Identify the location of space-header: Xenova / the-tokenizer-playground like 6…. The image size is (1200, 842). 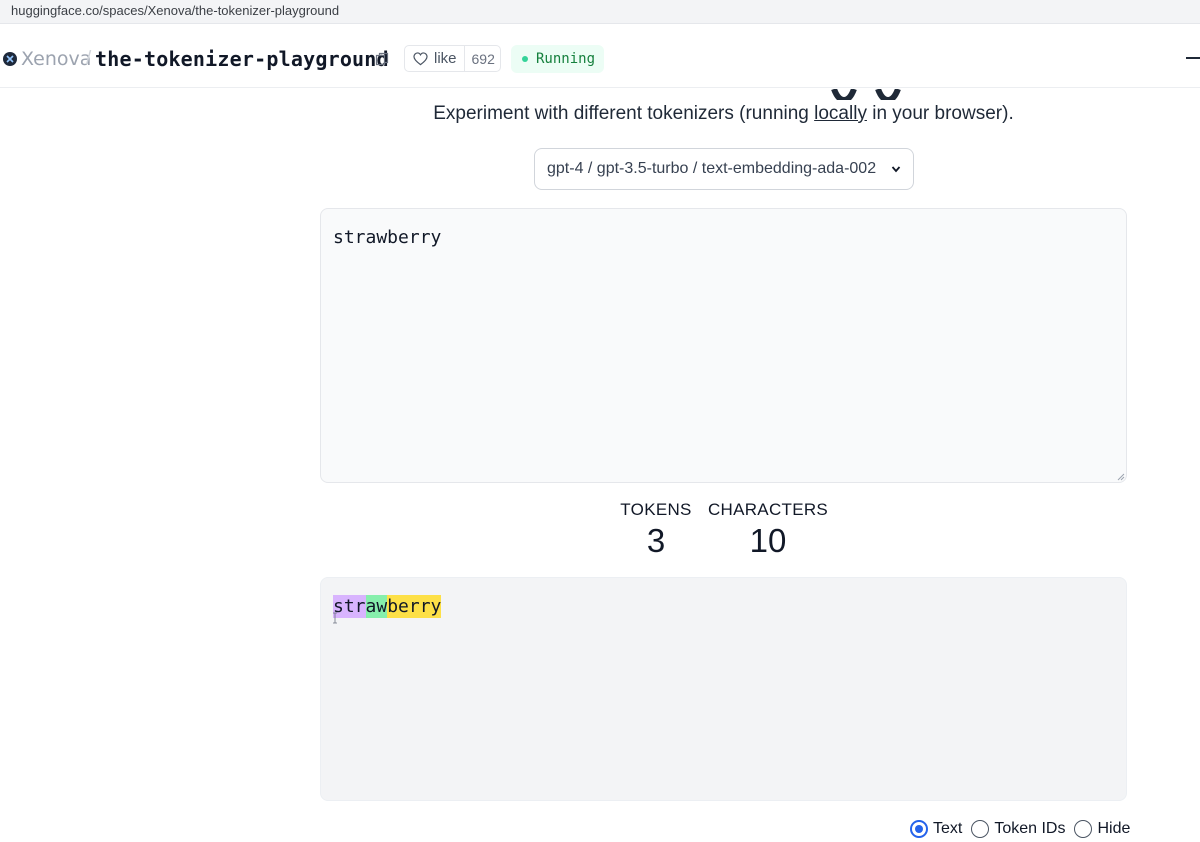
(600, 59).